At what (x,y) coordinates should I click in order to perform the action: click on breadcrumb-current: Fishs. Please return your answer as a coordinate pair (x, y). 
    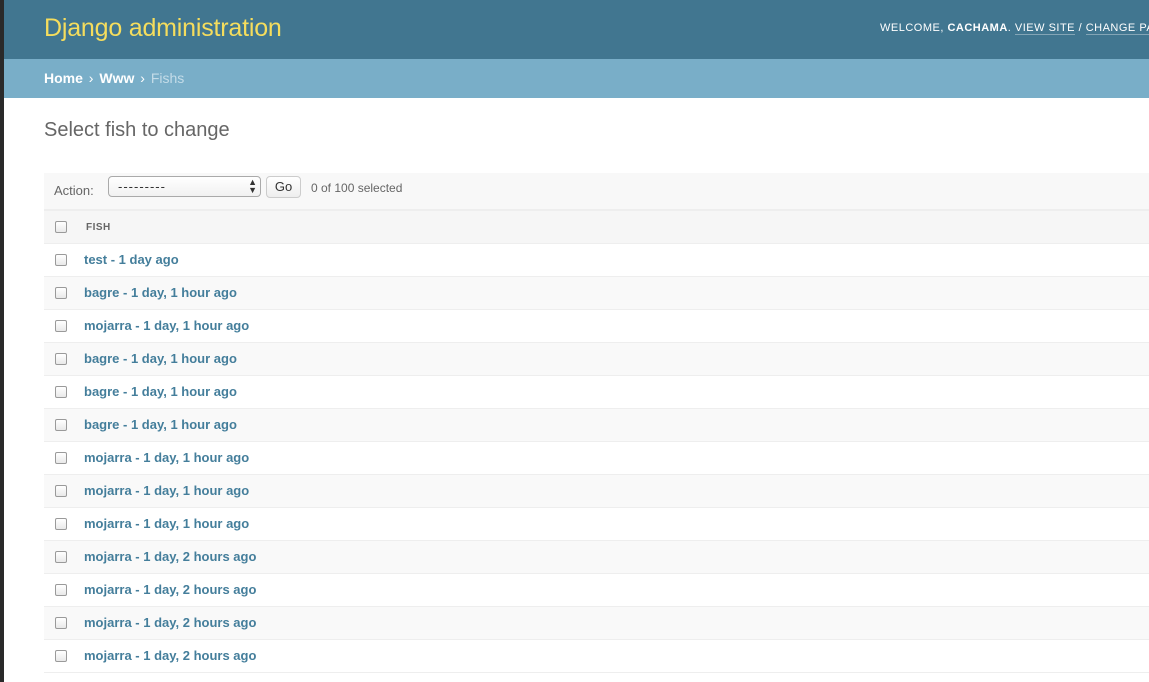
    Looking at the image, I should click on (167, 78).